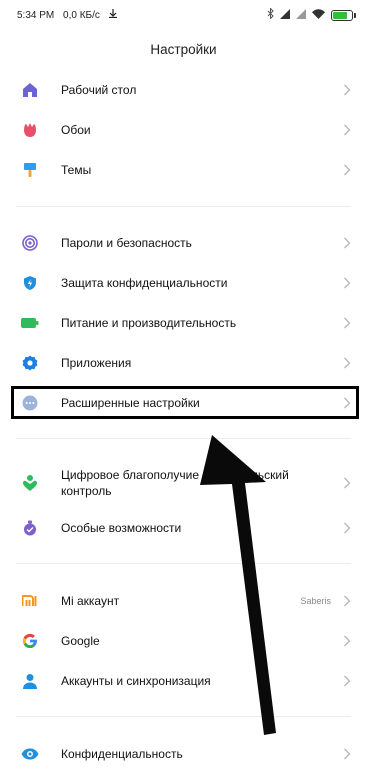  Describe the element at coordinates (36, 15) in the screenshot. I see `status-time: 5:34 PM` at that location.